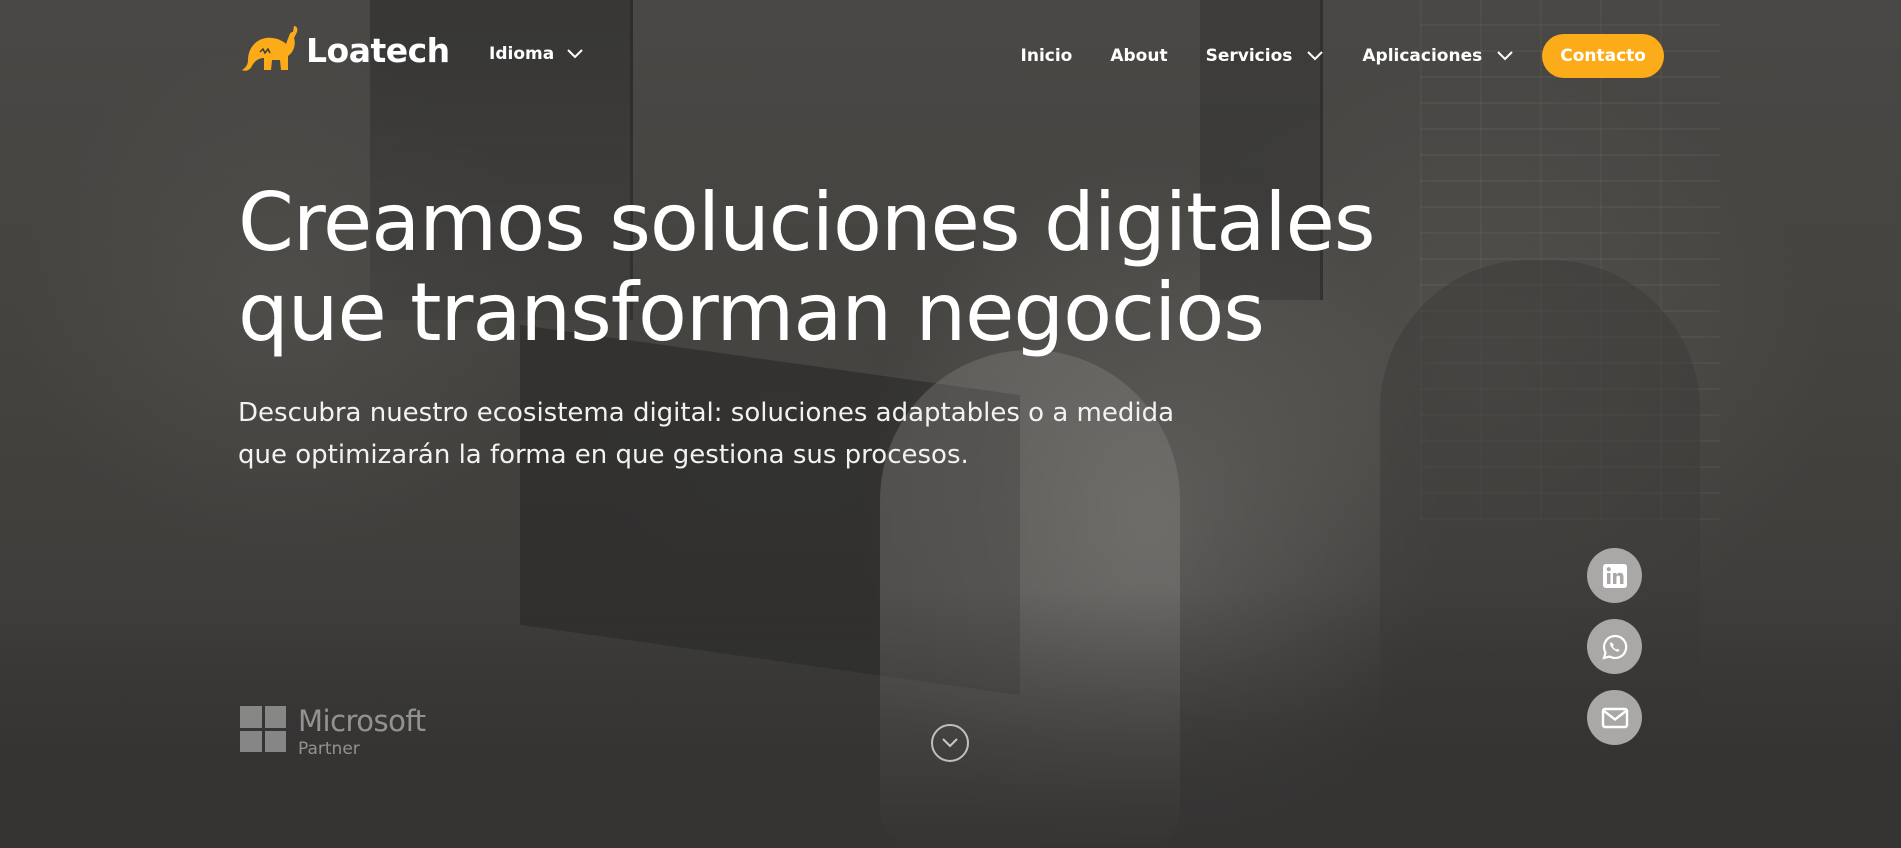  I want to click on nav-item-about: About, so click(1138, 56).